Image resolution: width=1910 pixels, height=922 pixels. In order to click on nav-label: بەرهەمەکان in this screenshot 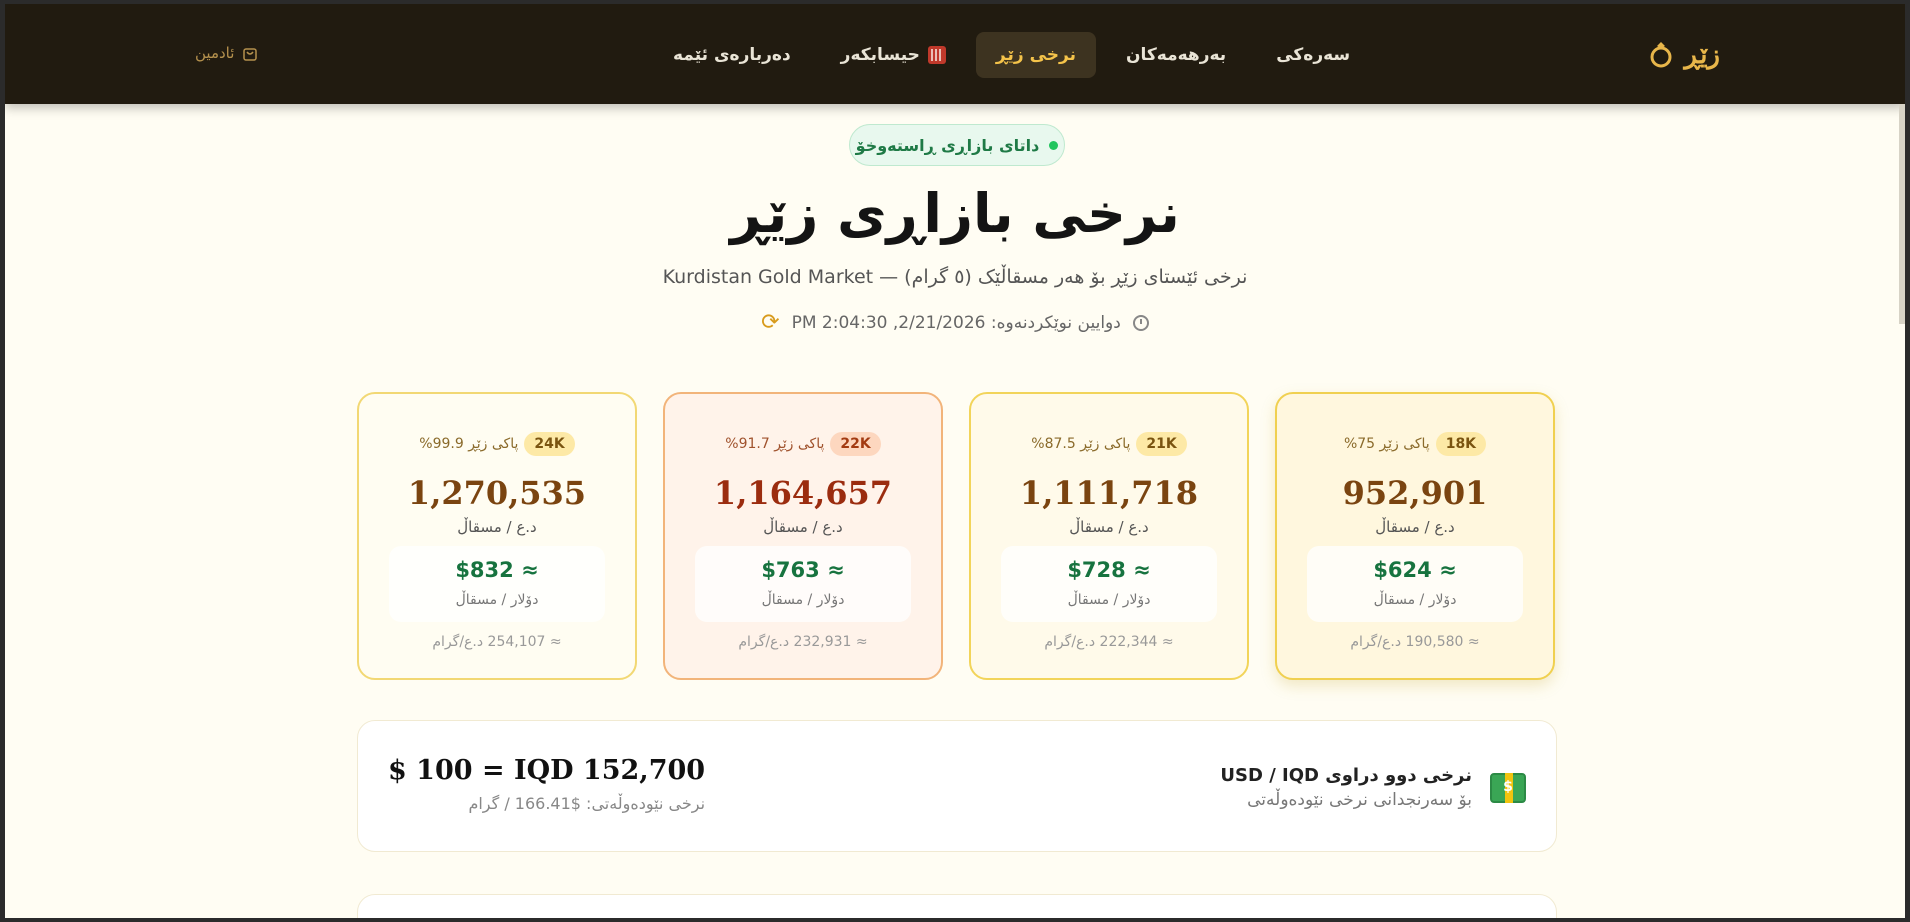, I will do `click(1176, 55)`.